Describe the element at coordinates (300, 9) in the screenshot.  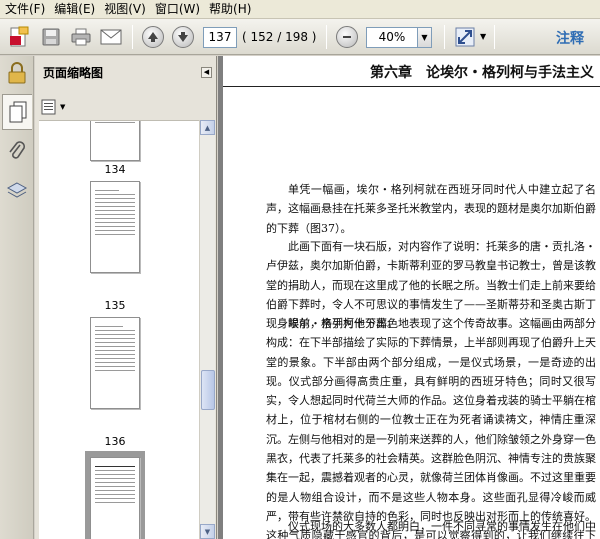
I see `menu-bar: 文件(F) 编辑(E) 视图(V) 窗口(W) 帮助(H)` at that location.